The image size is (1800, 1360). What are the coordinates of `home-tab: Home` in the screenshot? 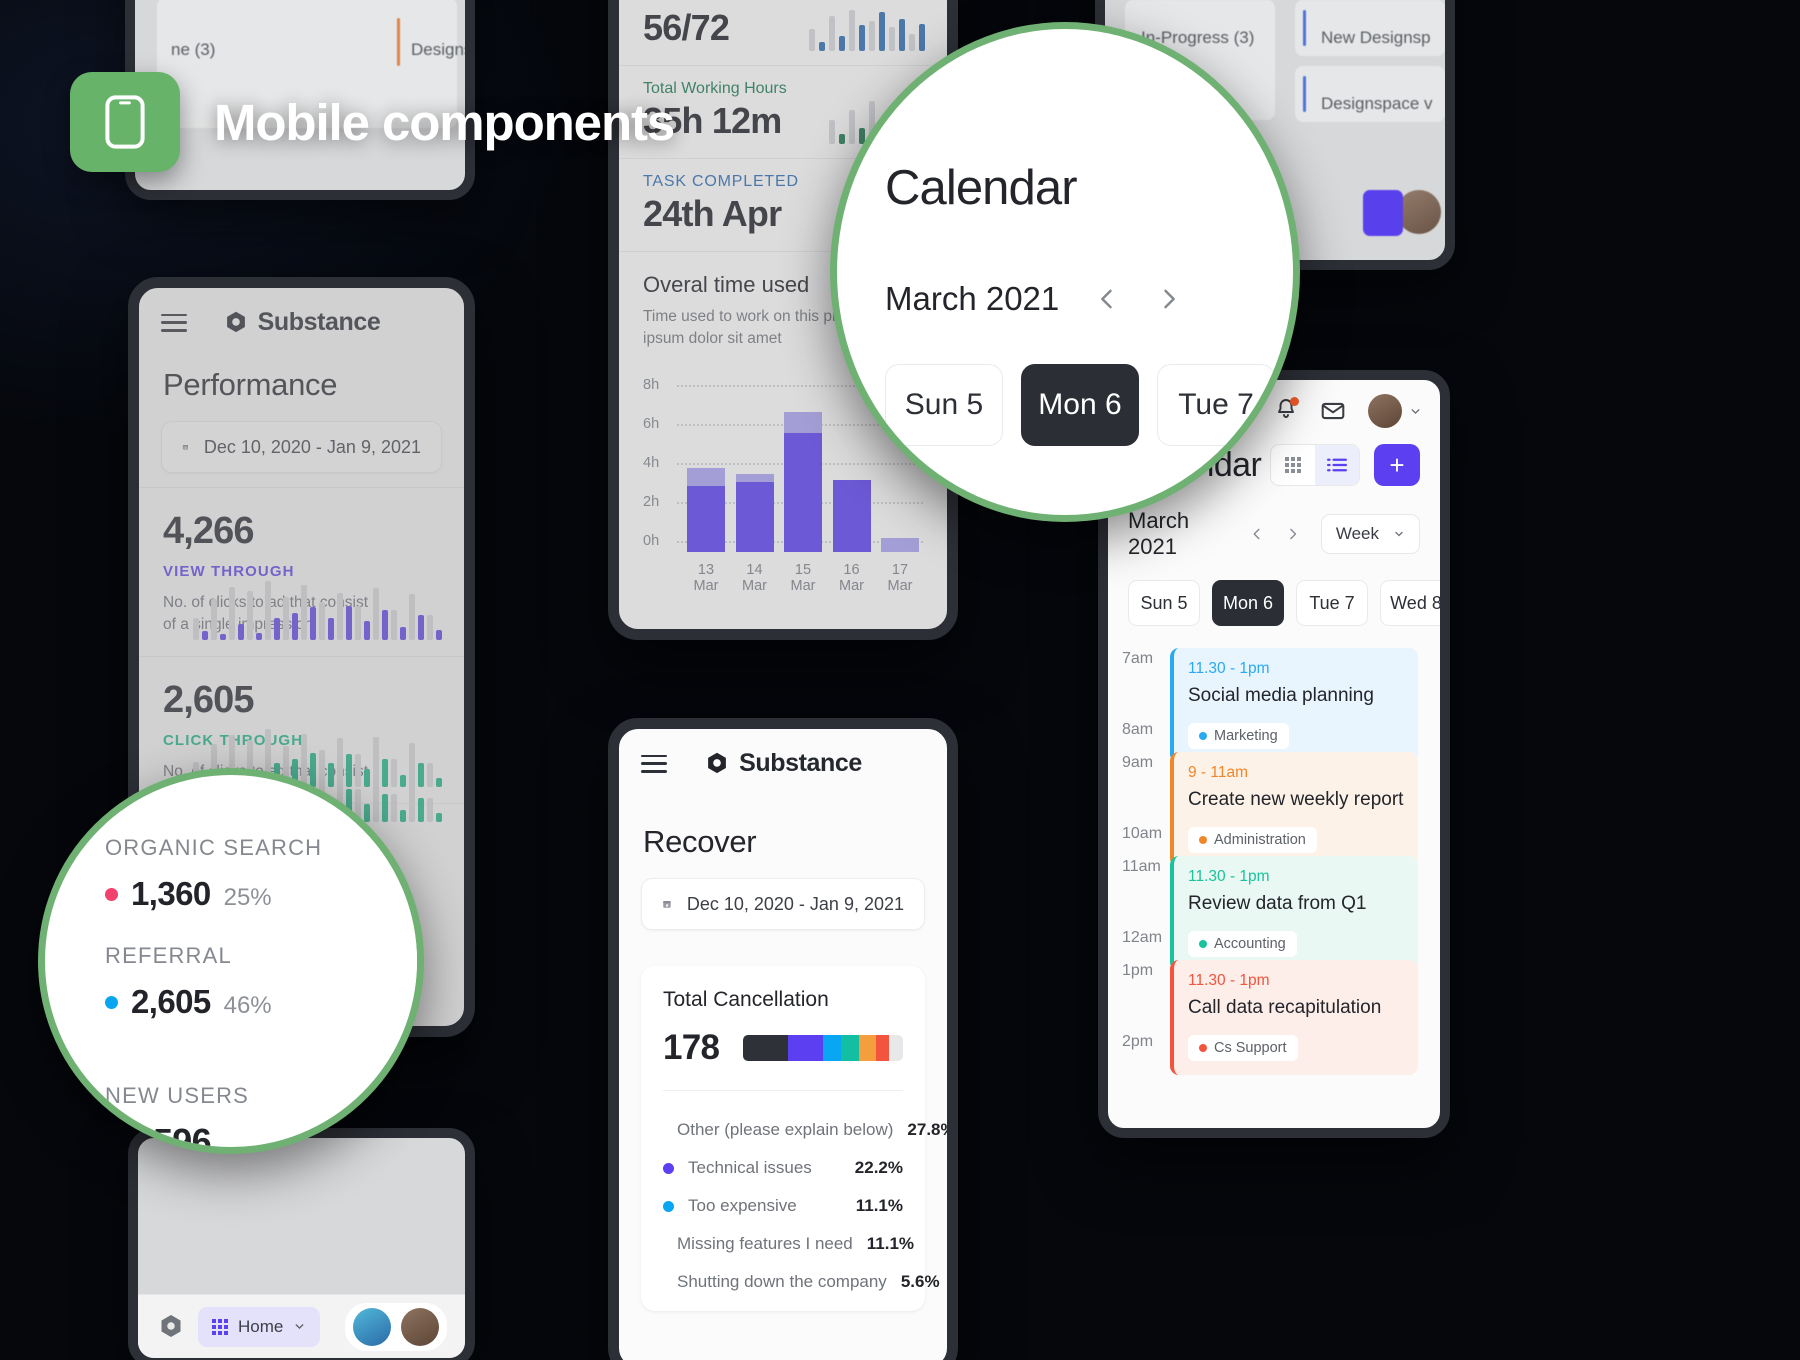 It's located at (259, 1326).